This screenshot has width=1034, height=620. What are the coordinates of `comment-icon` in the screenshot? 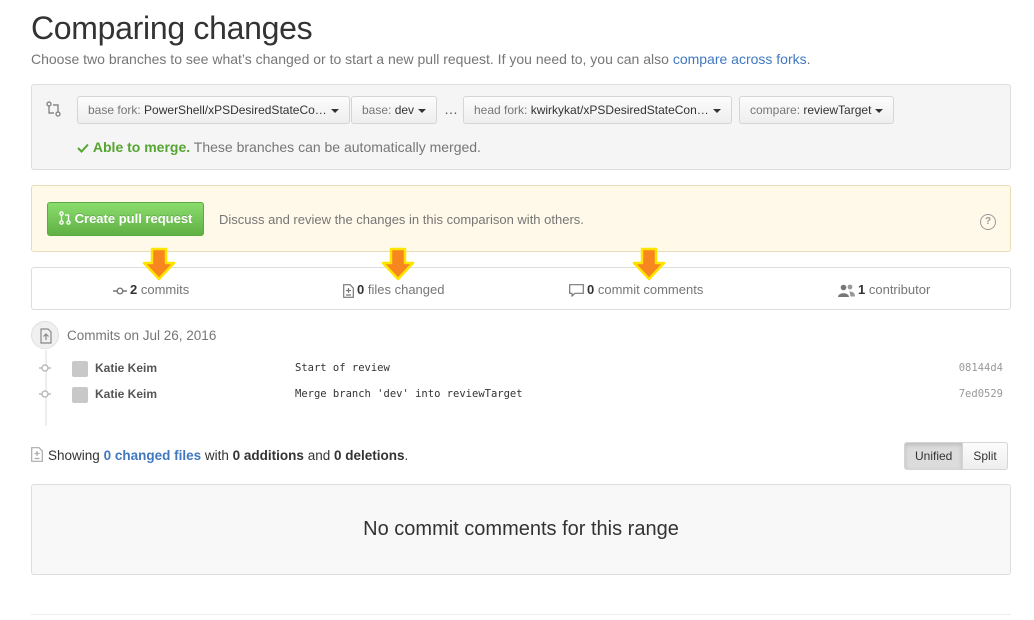 It's located at (576, 291).